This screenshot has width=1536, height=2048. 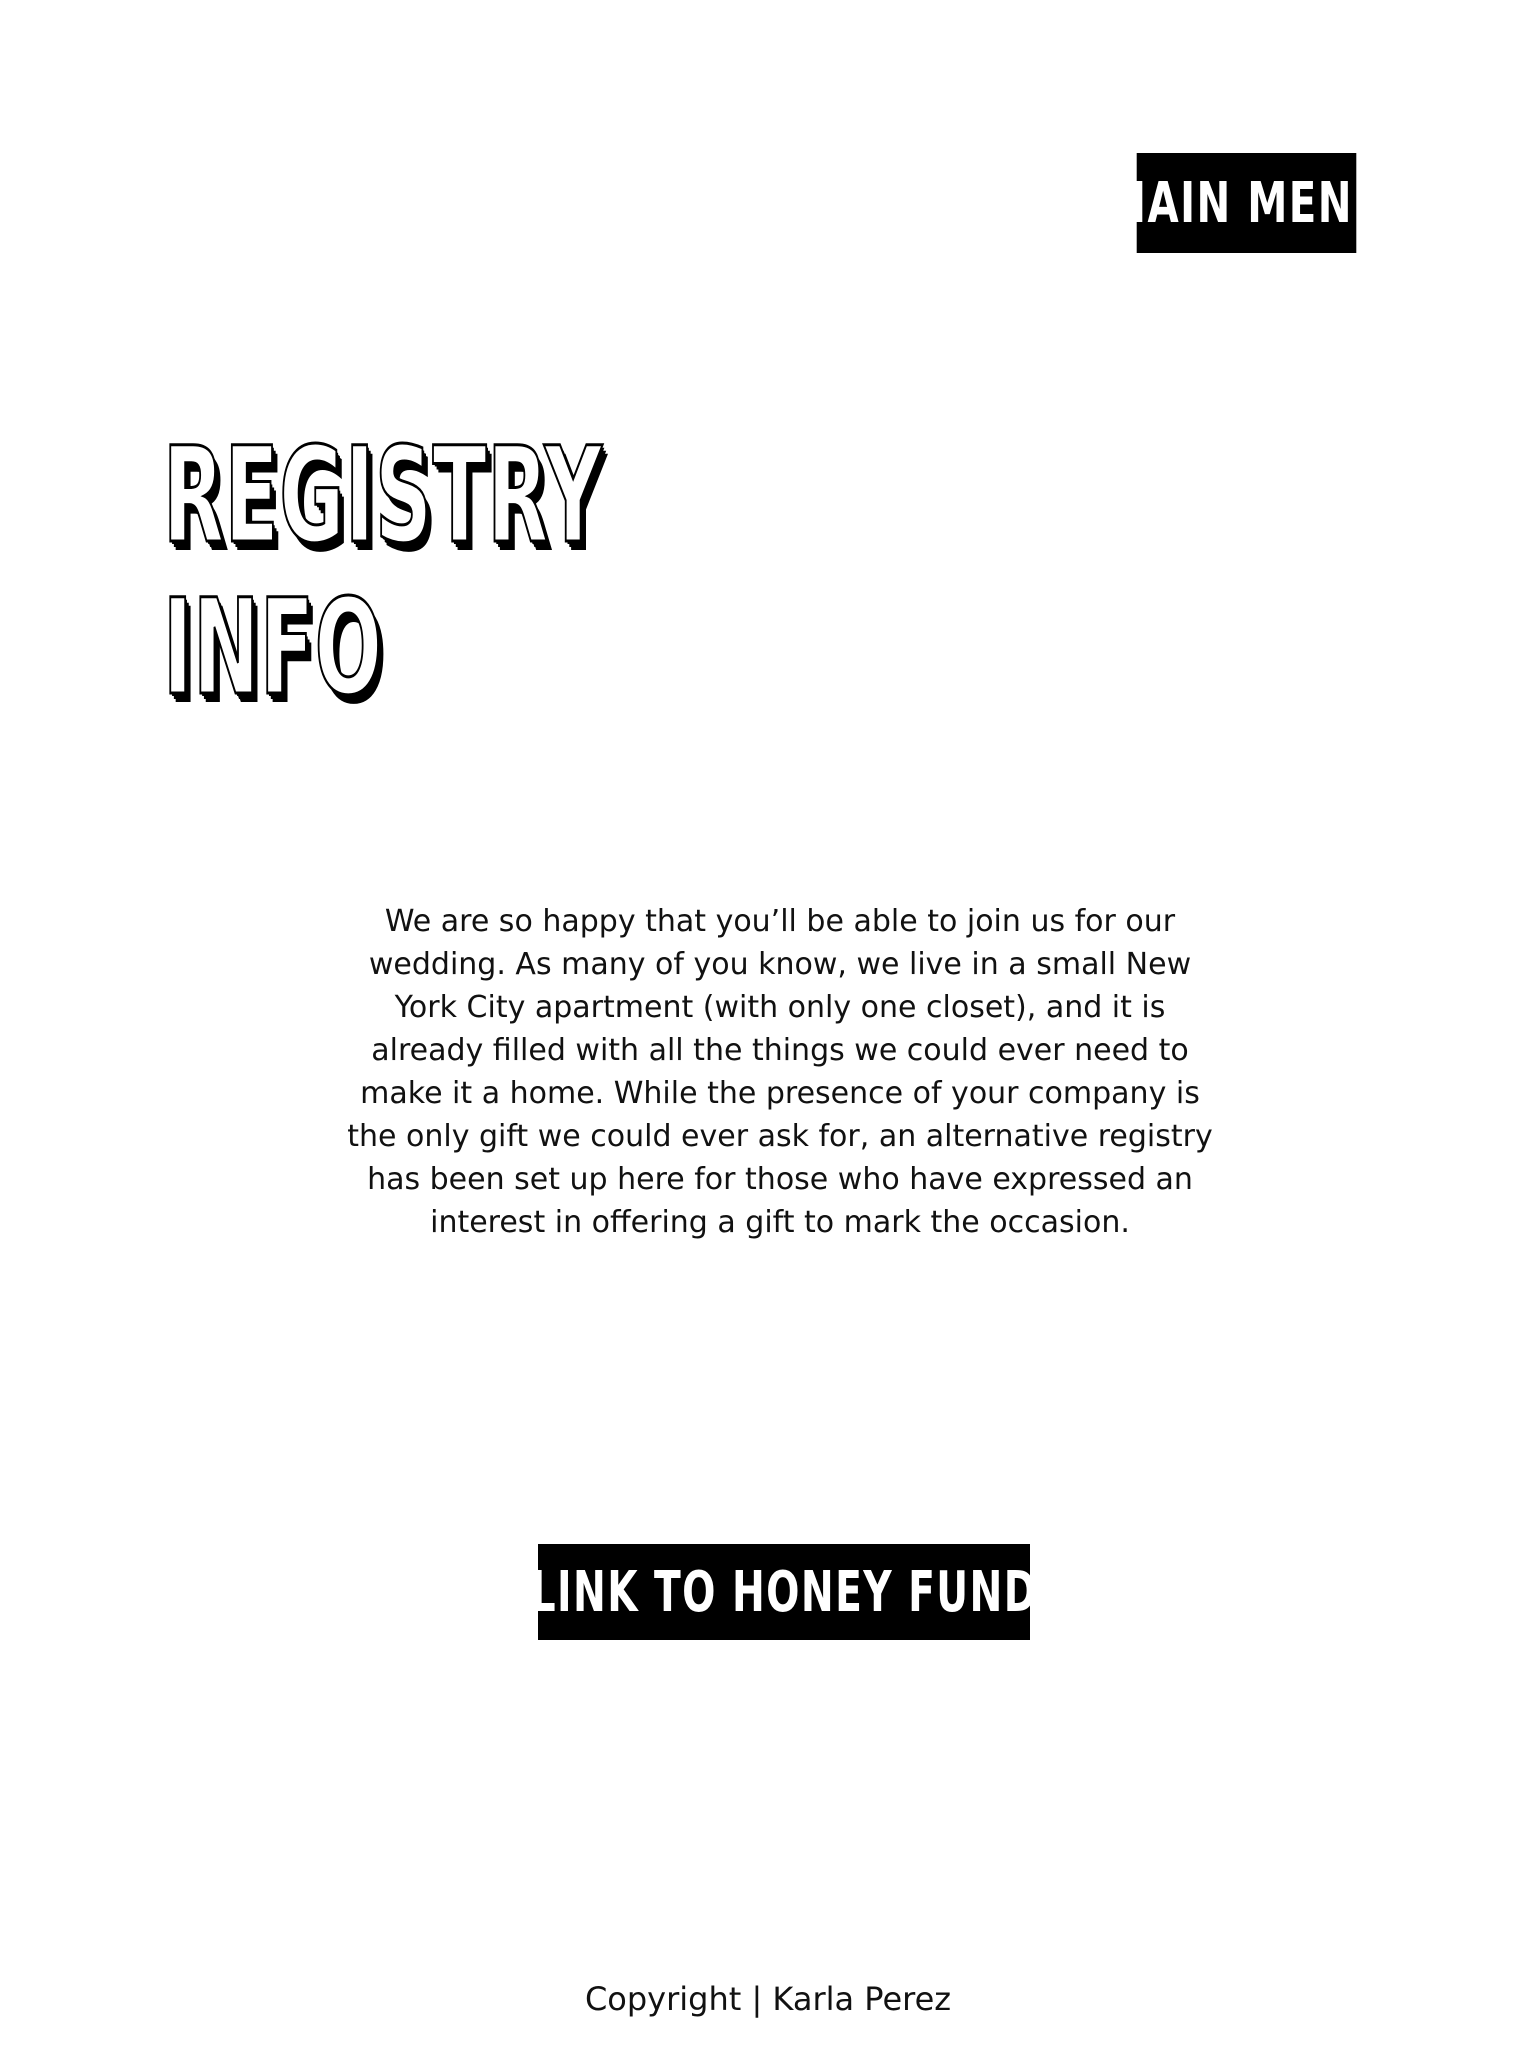 I want to click on footer-copyright: Copyright | Karla Perez, so click(x=768, y=1999).